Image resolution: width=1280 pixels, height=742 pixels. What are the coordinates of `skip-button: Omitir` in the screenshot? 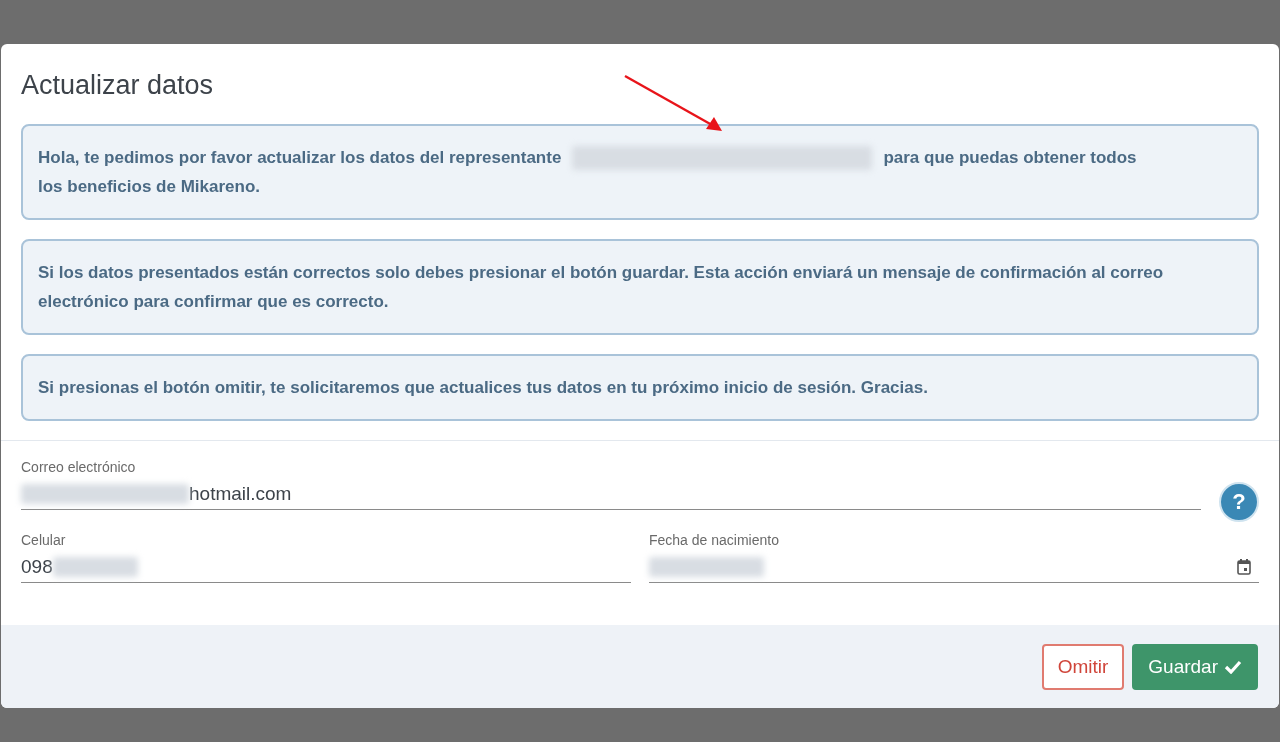 It's located at (1083, 667).